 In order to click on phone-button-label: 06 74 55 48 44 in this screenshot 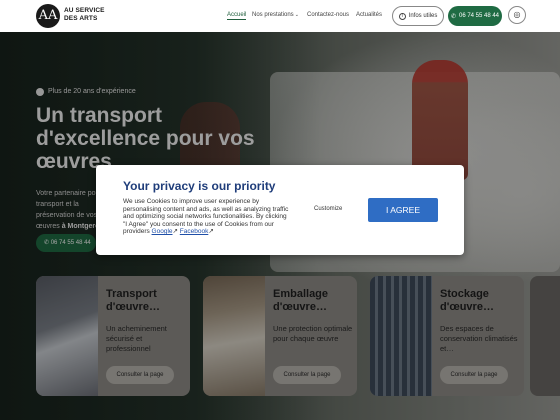, I will do `click(479, 16)`.